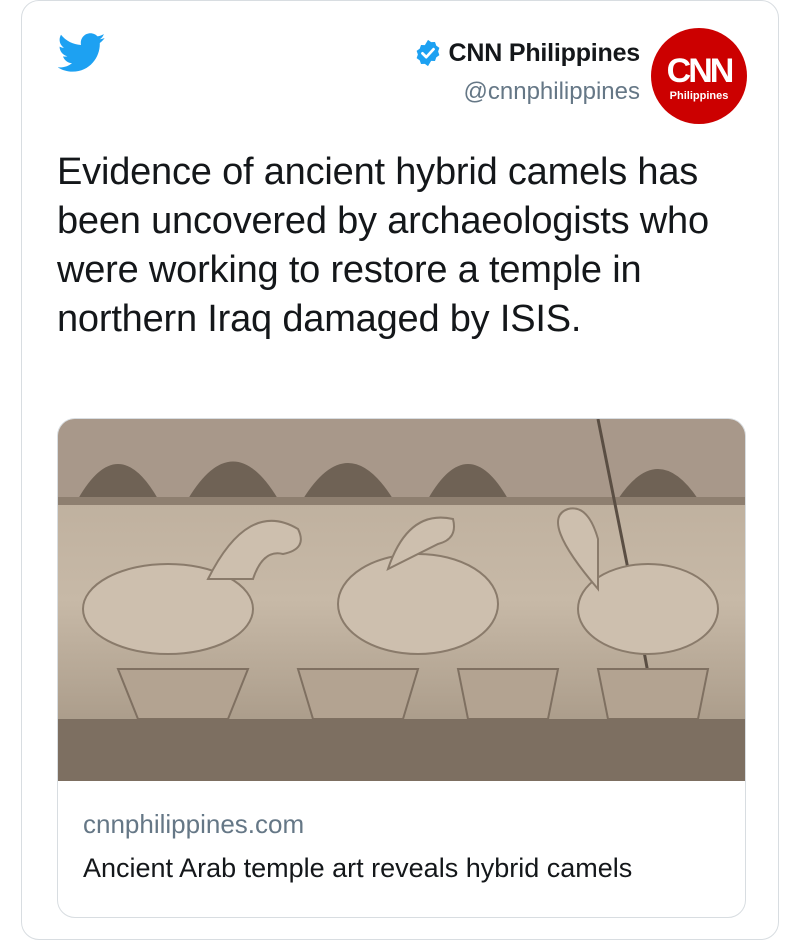  I want to click on tweet-author: CNN Philippines @cnnphilippines, so click(526, 72).